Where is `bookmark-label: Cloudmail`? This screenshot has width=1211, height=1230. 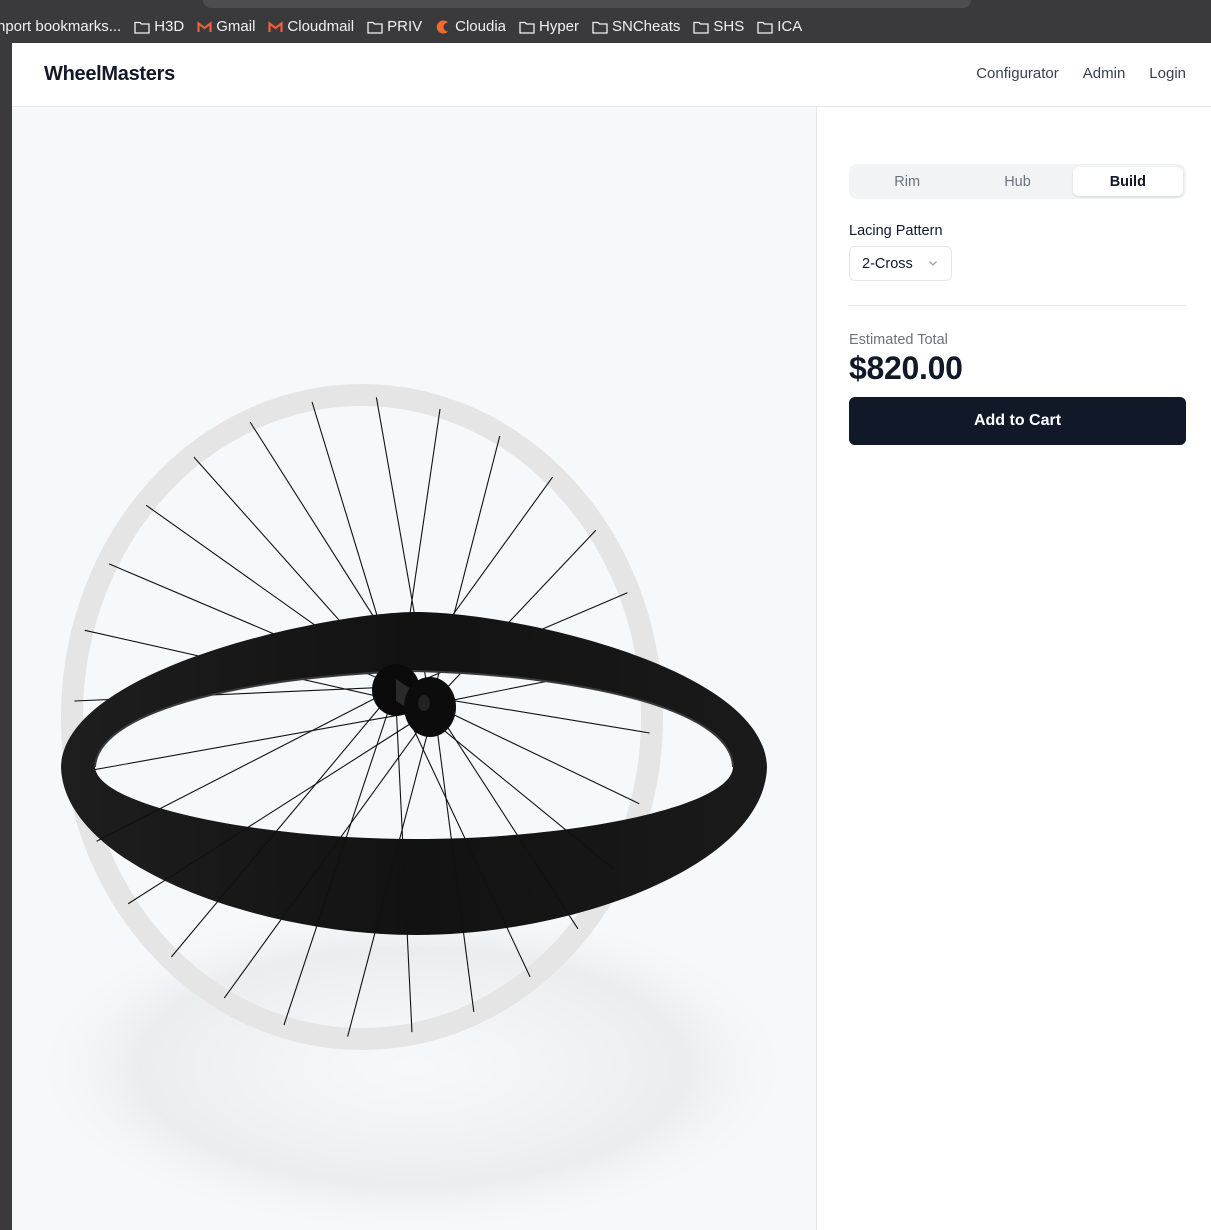
bookmark-label: Cloudmail is located at coordinates (321, 26).